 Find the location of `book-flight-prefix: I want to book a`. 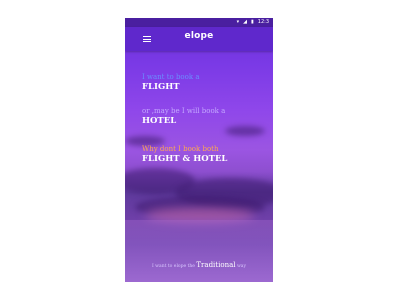

book-flight-prefix: I want to book a is located at coordinates (171, 77).